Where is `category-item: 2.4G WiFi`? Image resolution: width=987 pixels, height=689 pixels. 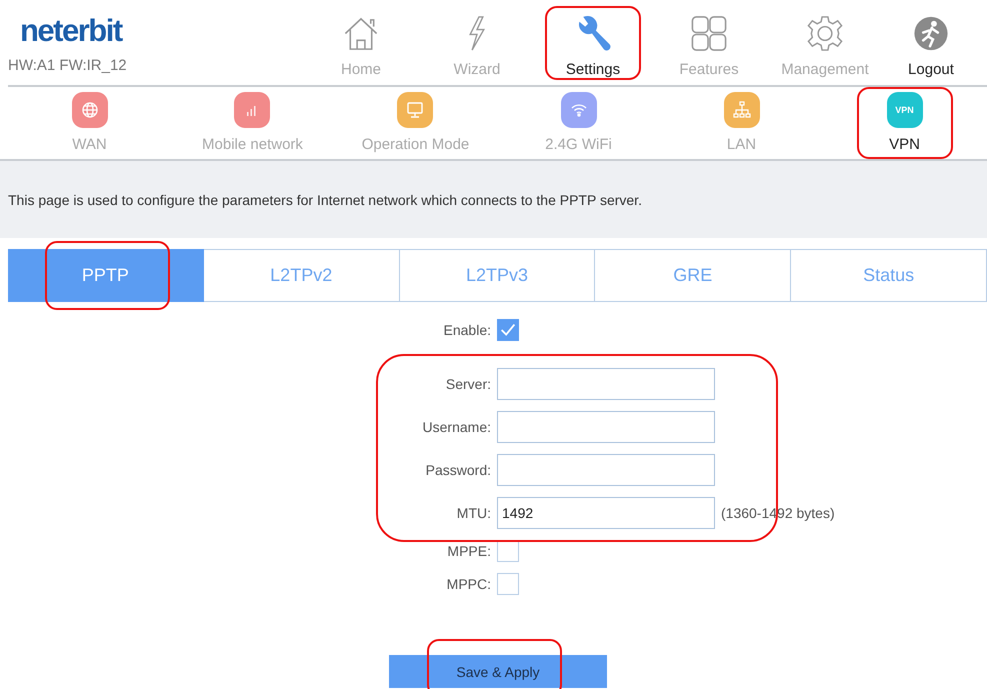
category-item: 2.4G WiFi is located at coordinates (578, 123).